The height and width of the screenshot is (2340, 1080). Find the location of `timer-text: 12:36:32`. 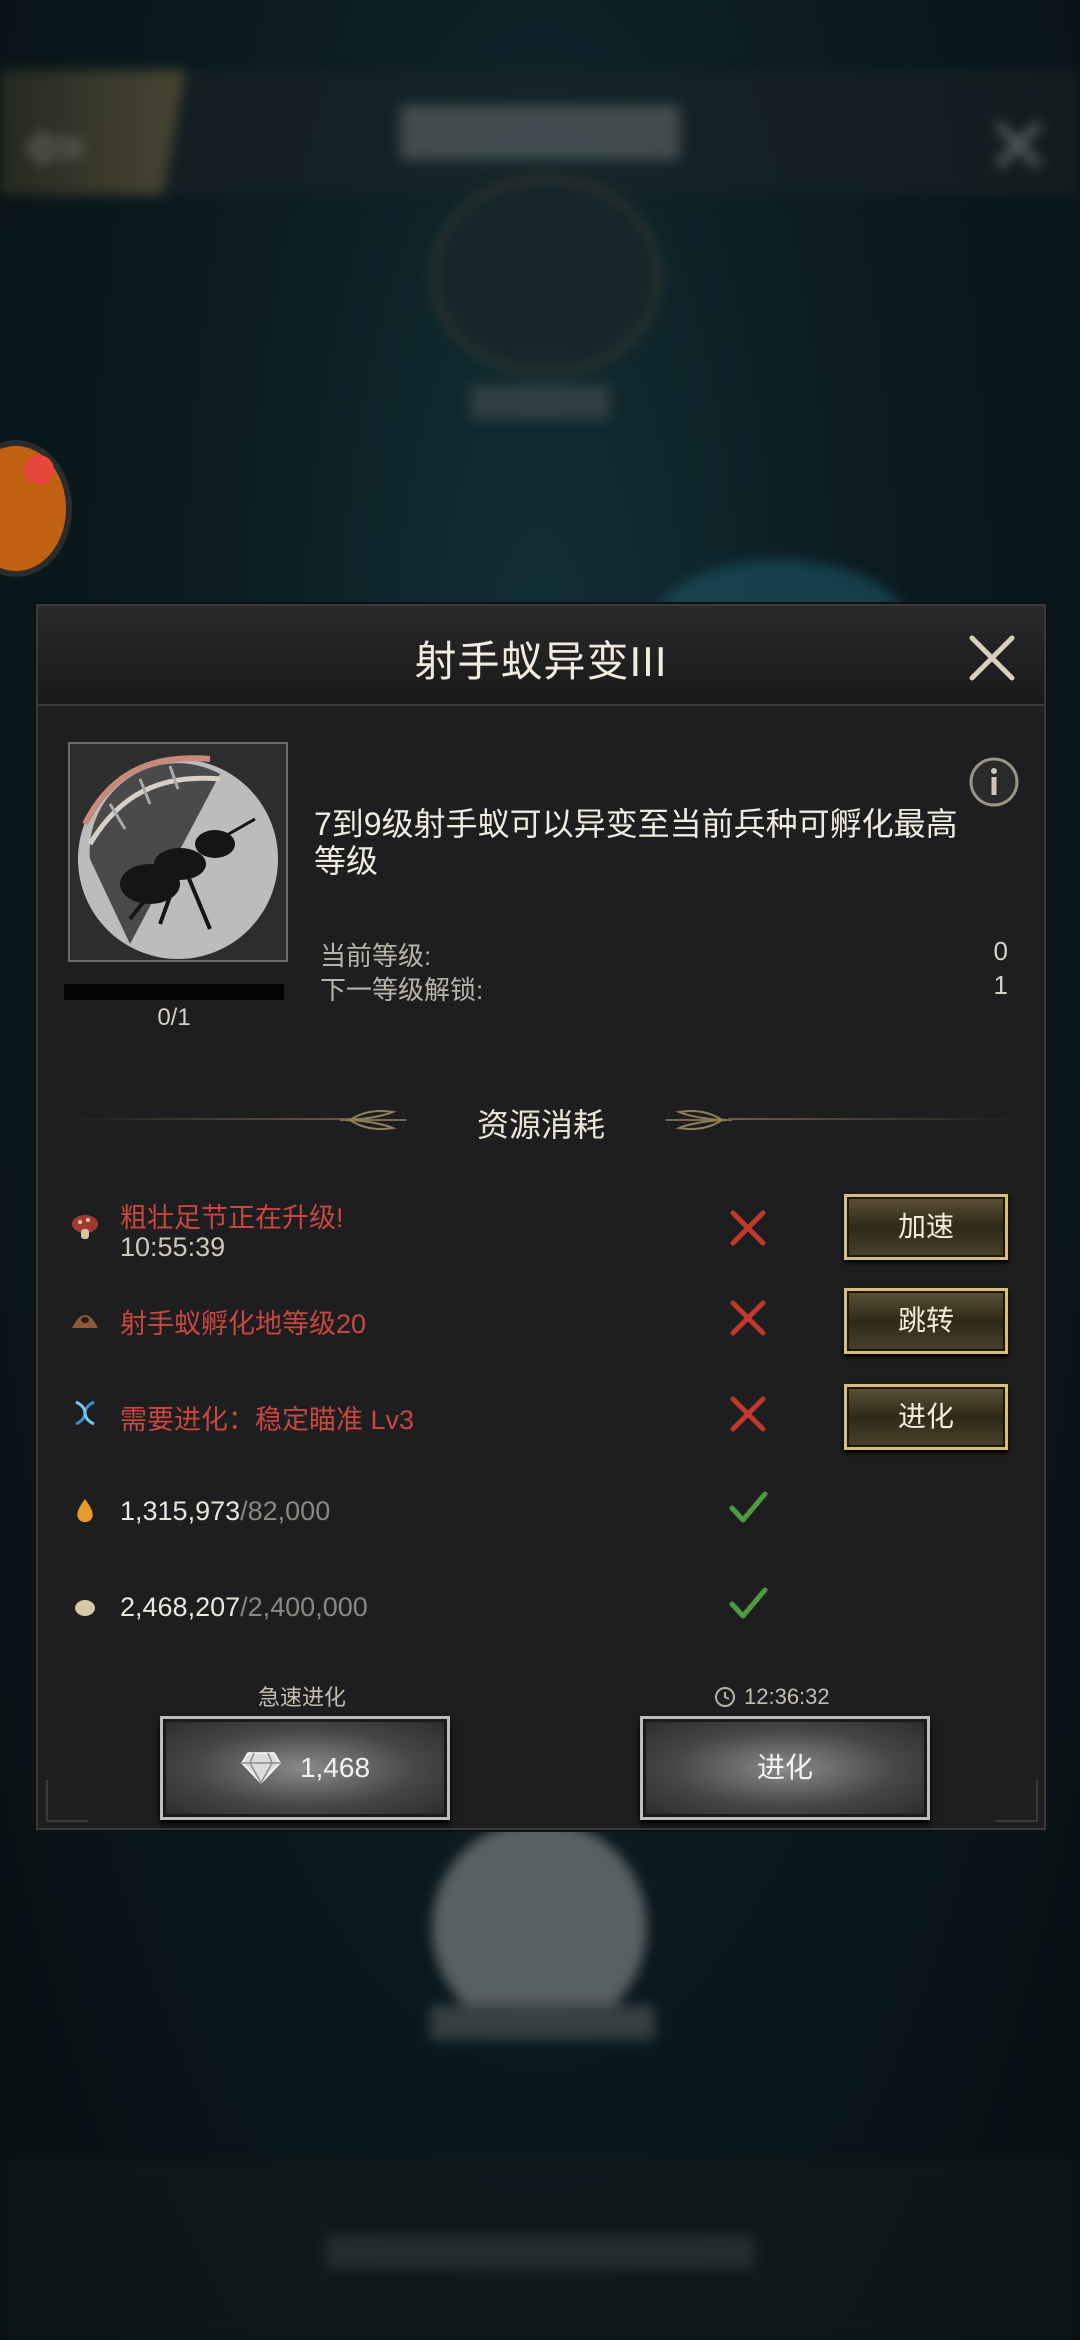

timer-text: 12:36:32 is located at coordinates (787, 1696).